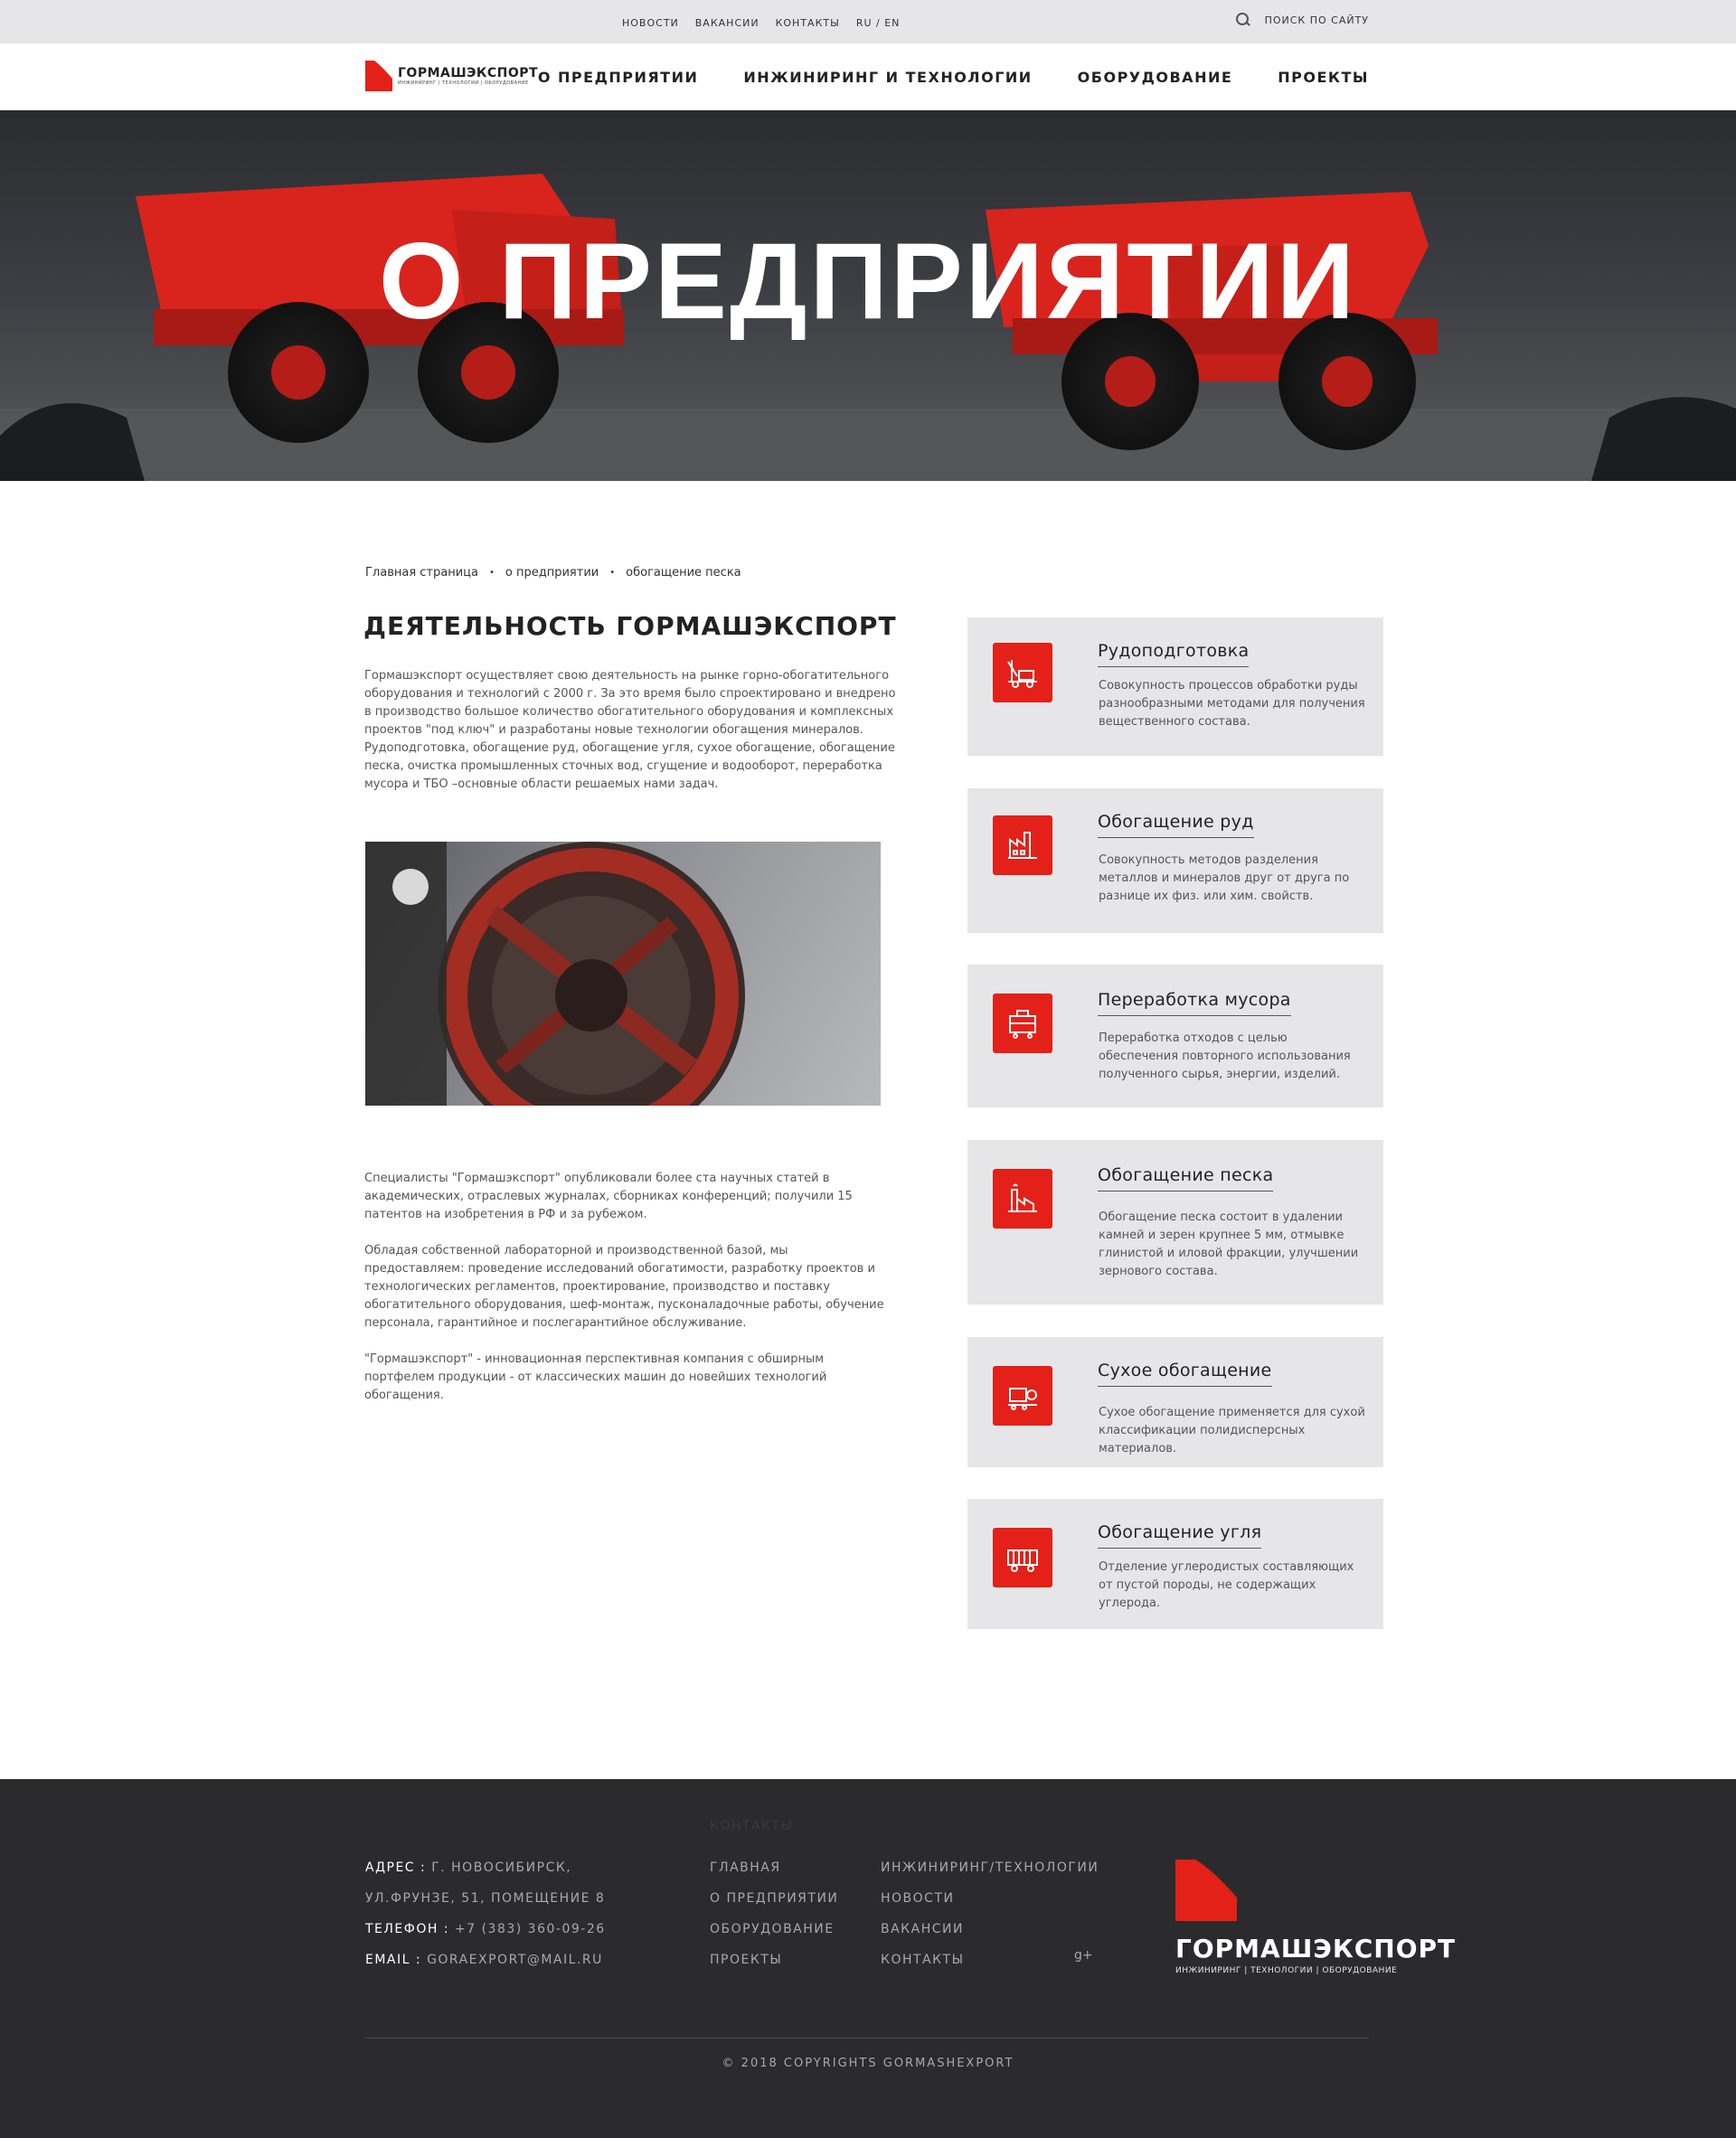 This screenshot has width=1736, height=2138. I want to click on nav-about: О ПРЕДПРИЯТИИ, so click(619, 78).